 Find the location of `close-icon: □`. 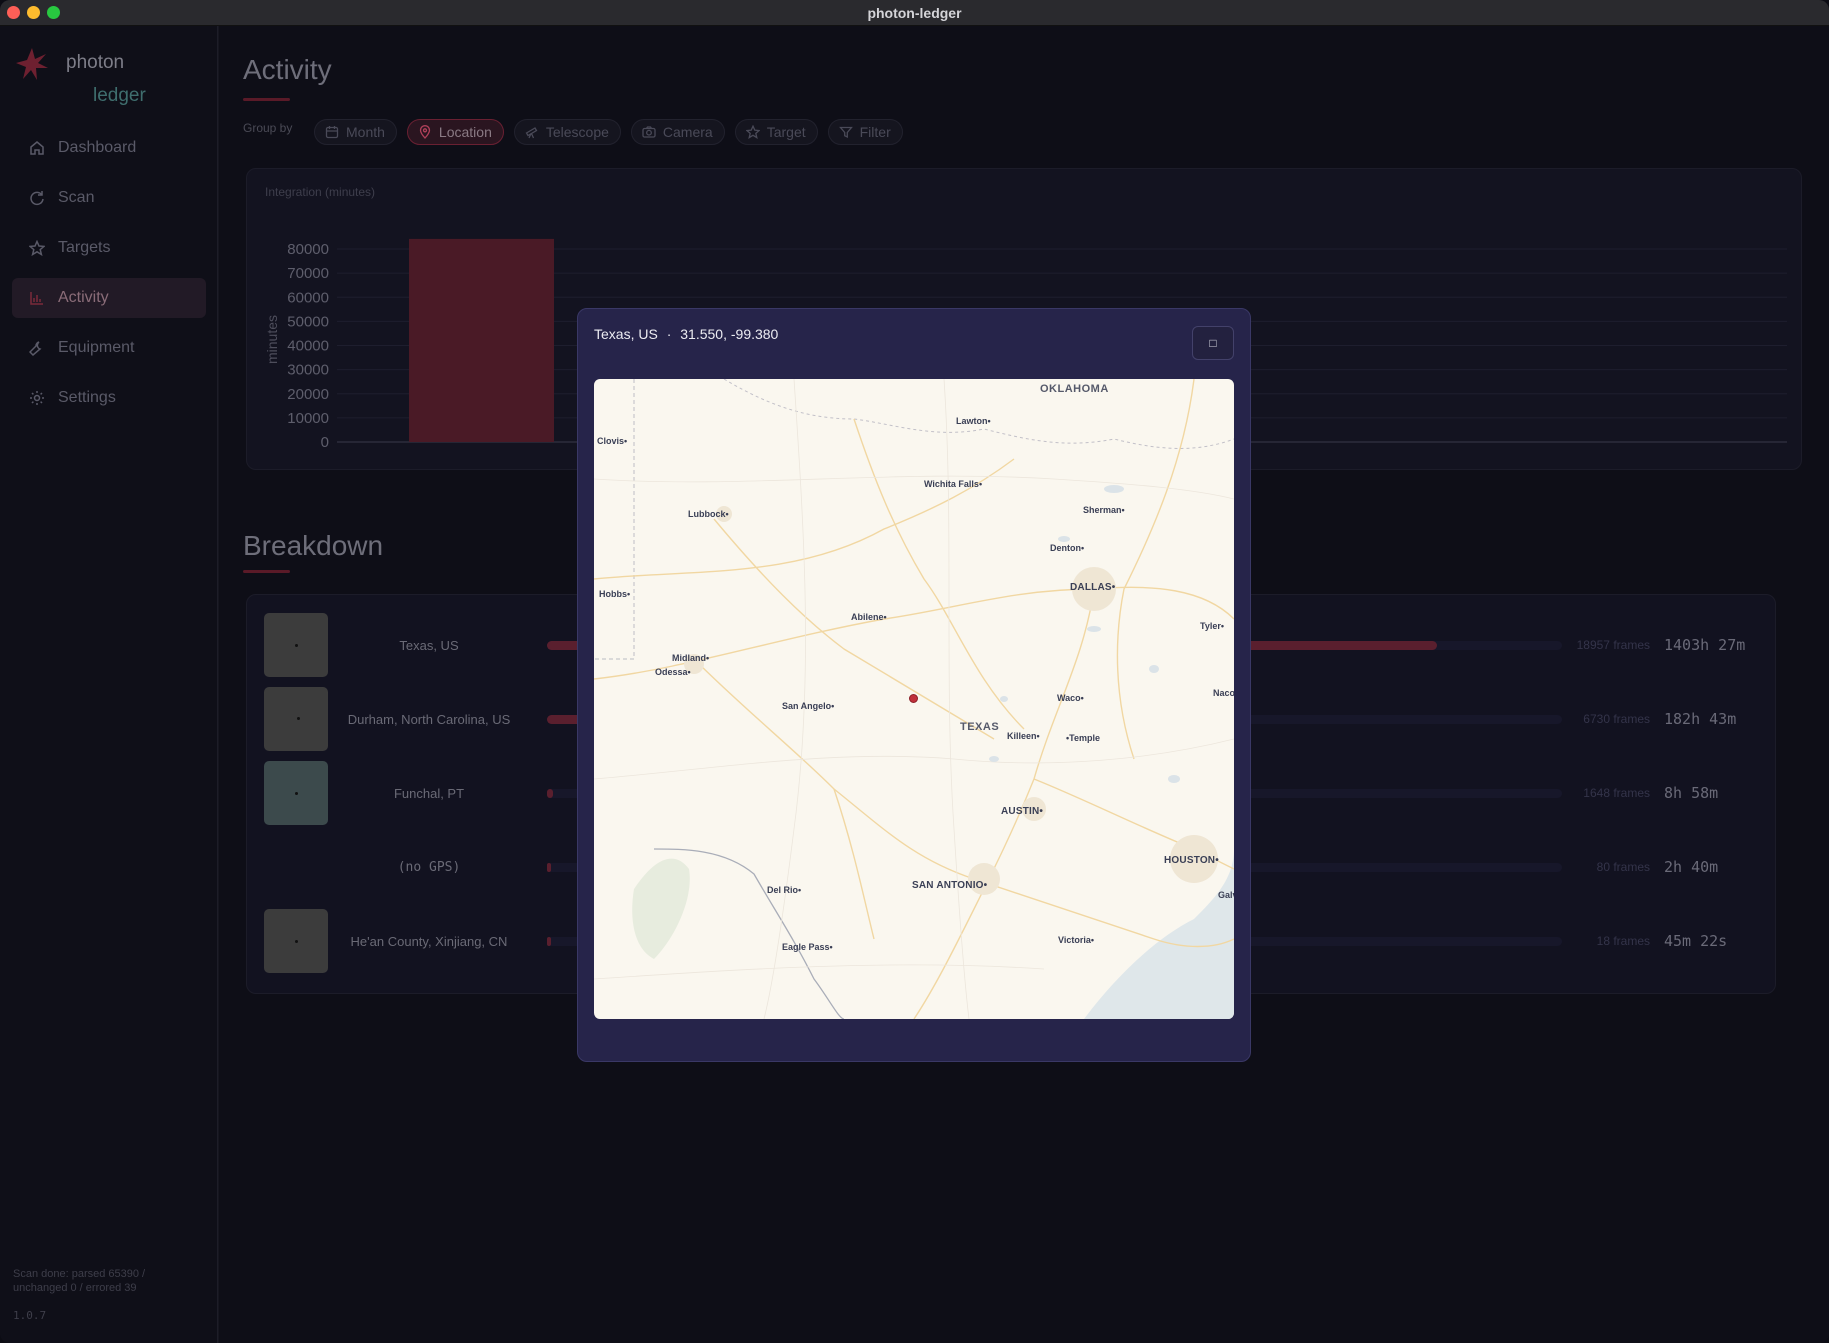

close-icon: □ is located at coordinates (1213, 343).